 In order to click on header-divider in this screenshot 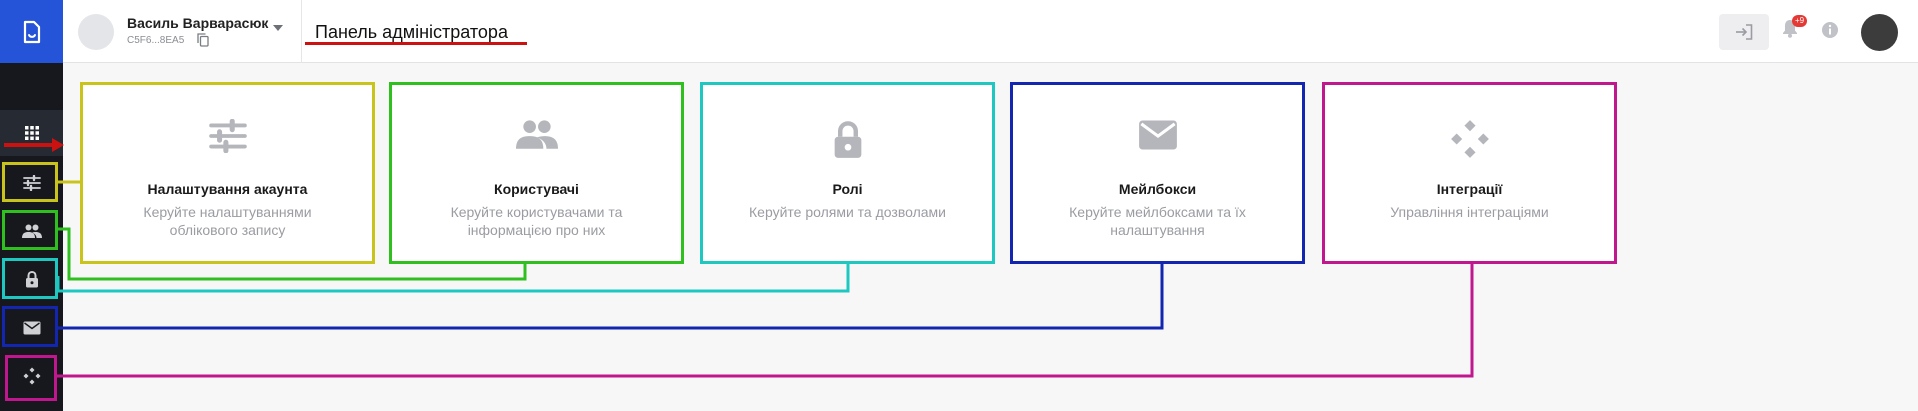, I will do `click(301, 31)`.